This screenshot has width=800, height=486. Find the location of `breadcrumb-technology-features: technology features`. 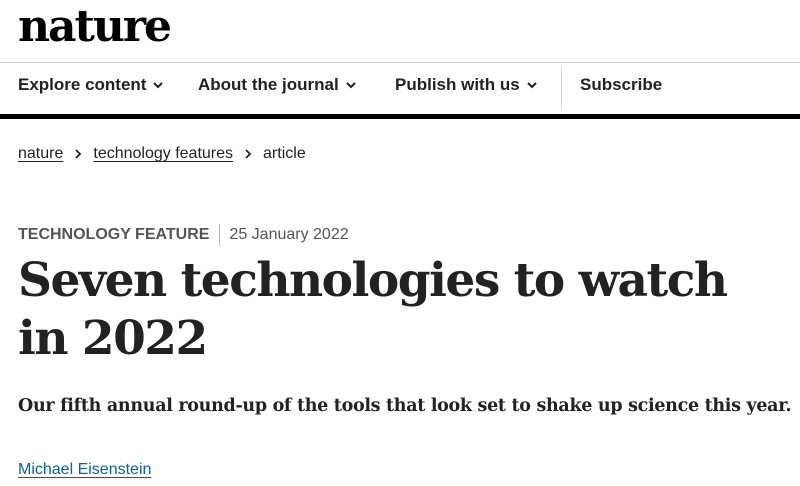

breadcrumb-technology-features: technology features is located at coordinates (163, 154).